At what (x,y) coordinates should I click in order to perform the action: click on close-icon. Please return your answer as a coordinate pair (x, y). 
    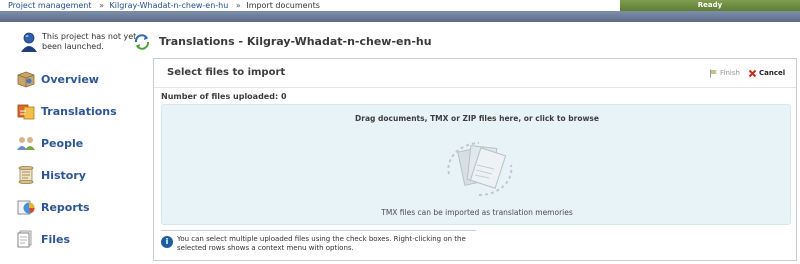
    Looking at the image, I should click on (752, 73).